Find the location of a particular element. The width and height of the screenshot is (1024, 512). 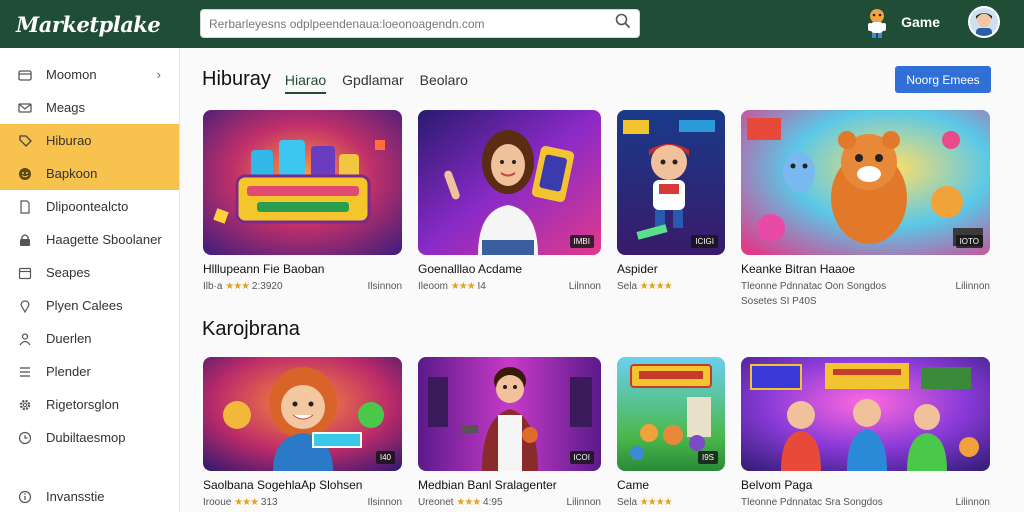

search-bar is located at coordinates (420, 23).